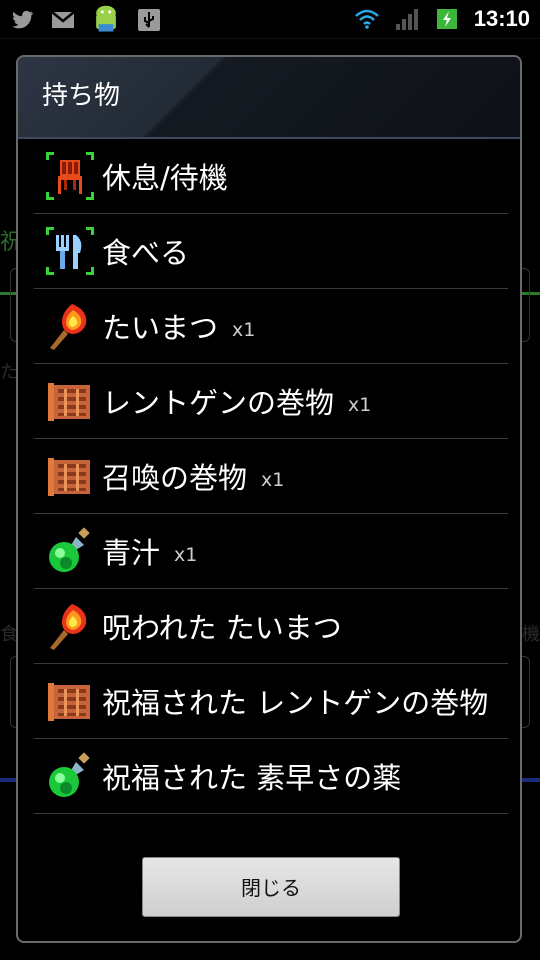 The image size is (540, 960). I want to click on background-text: 機, so click(531, 634).